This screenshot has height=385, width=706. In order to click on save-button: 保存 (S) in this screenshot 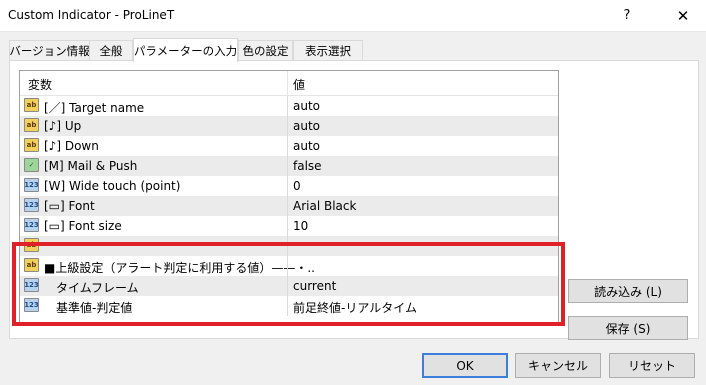, I will do `click(628, 328)`.